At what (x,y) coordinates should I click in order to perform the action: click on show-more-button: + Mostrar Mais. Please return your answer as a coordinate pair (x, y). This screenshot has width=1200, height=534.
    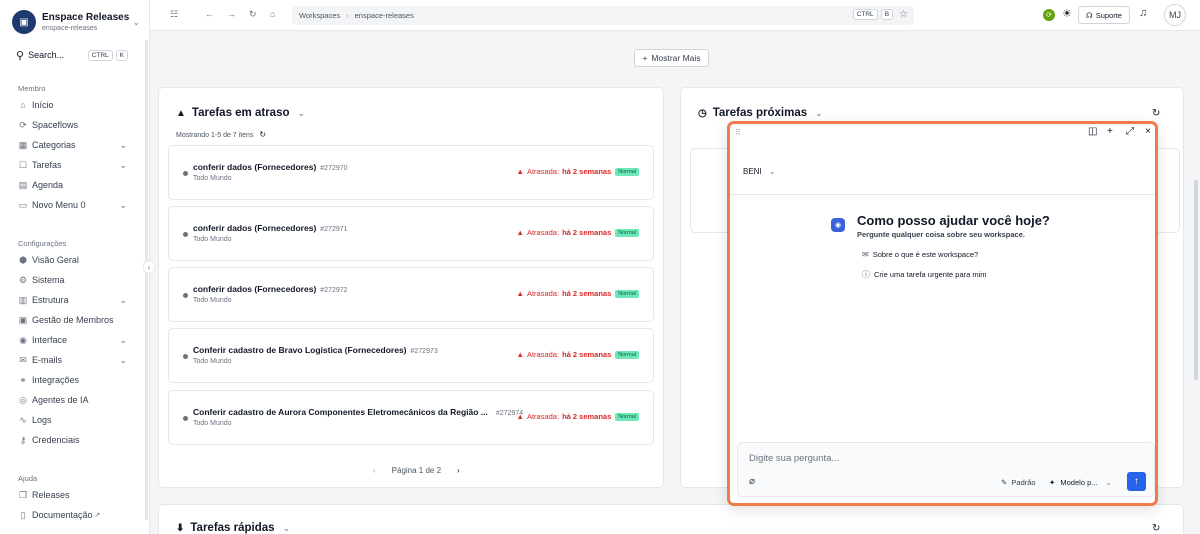
    Looking at the image, I should click on (671, 58).